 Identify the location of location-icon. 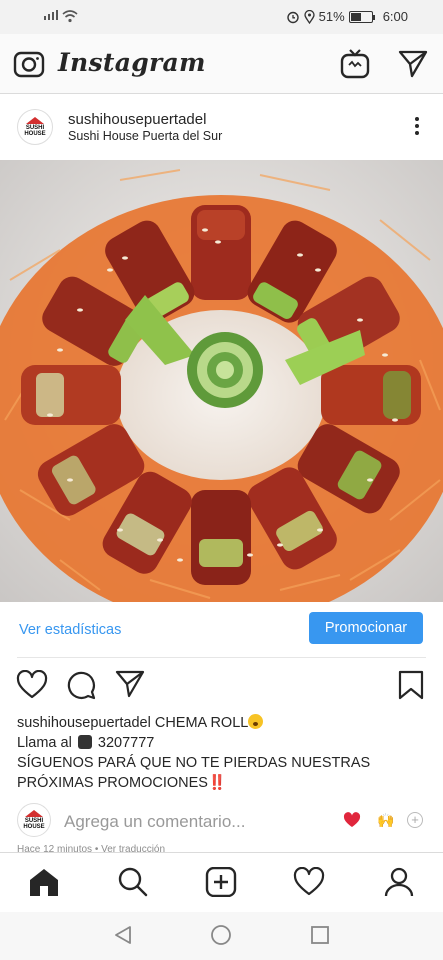
(309, 16).